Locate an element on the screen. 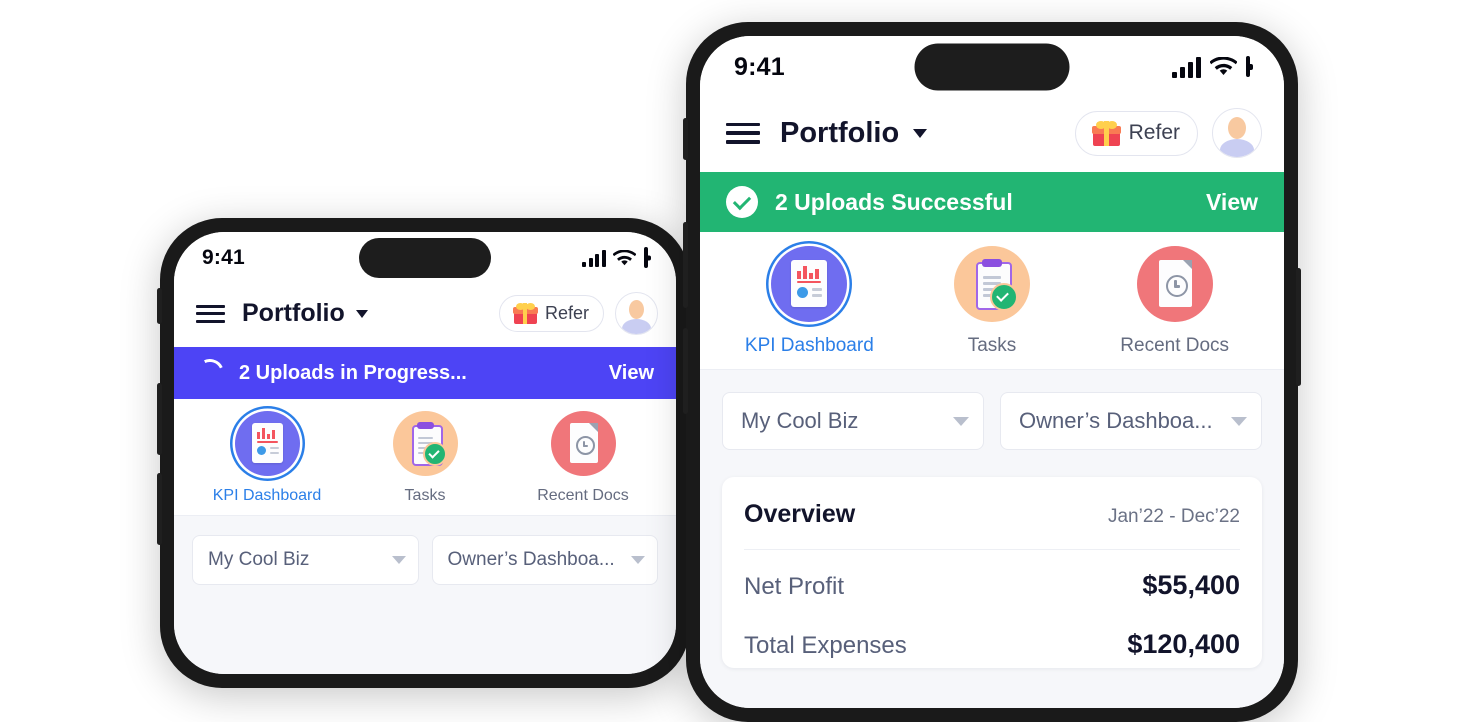  overview-card-header: Overview Jan’22 - Dec’22 is located at coordinates (992, 513).